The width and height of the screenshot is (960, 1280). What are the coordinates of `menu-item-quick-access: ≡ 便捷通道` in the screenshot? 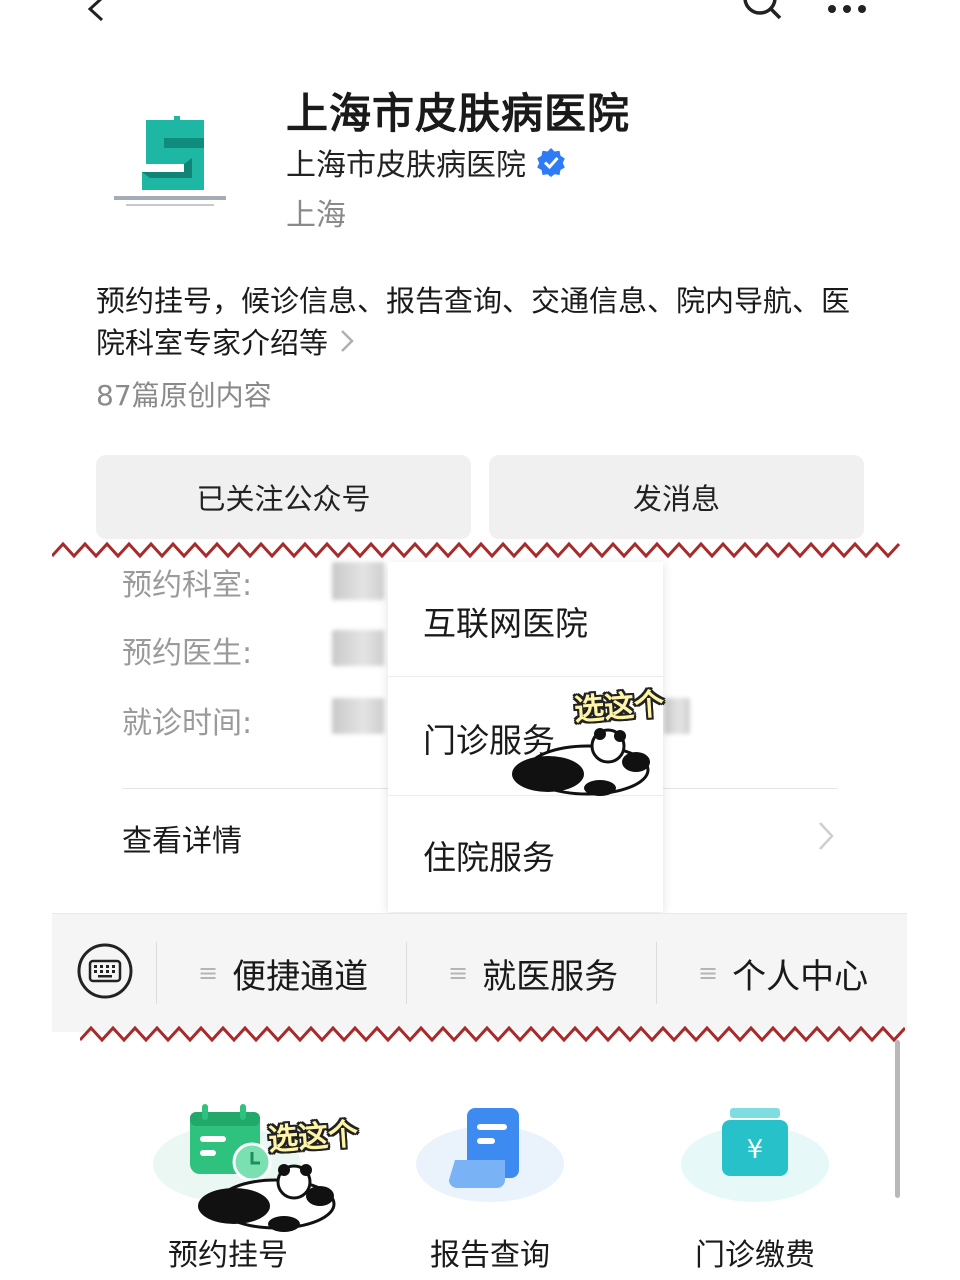 It's located at (283, 973).